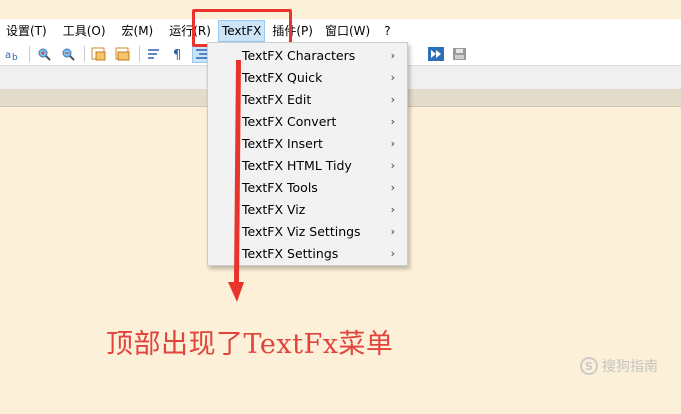 This screenshot has height=414, width=681. I want to click on annotation-arrow-icon, so click(236, 181).